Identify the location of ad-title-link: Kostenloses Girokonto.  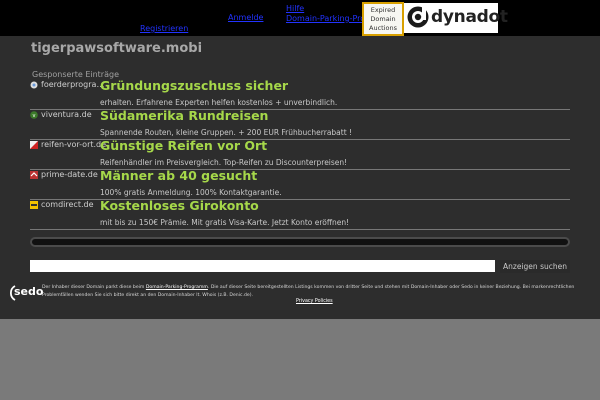
(179, 205).